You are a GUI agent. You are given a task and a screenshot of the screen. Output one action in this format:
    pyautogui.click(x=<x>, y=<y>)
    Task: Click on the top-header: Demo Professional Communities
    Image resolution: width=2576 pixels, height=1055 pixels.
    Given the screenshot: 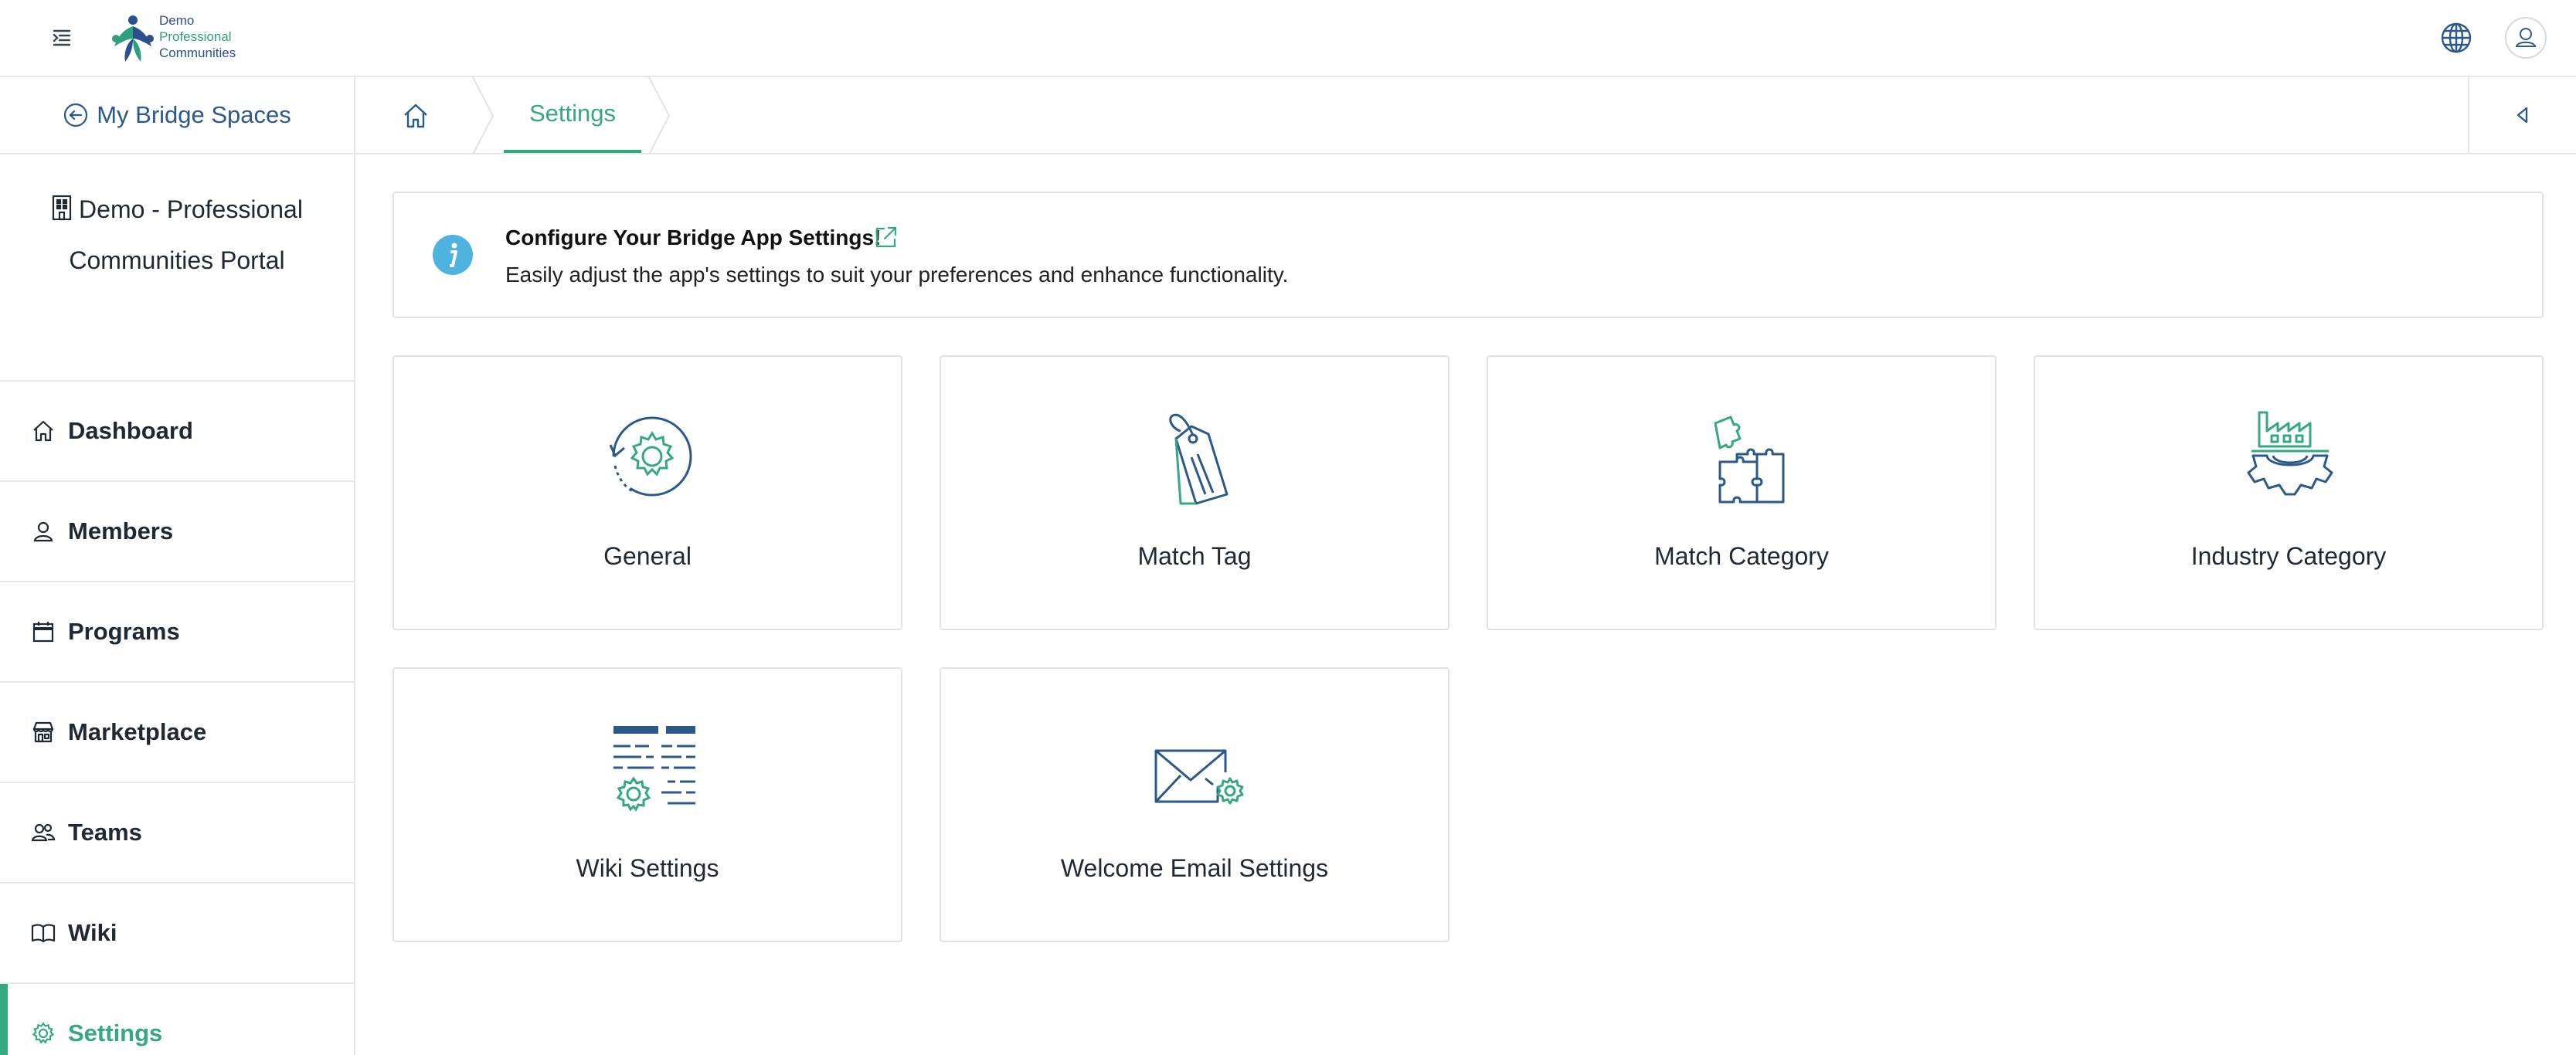 What is the action you would take?
    pyautogui.click(x=1288, y=38)
    